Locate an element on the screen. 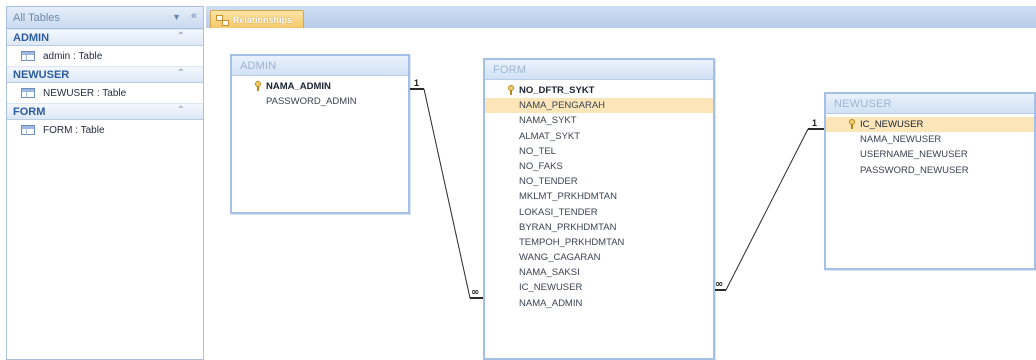 This screenshot has height=360, width=1036. tab-strip: Relationships is located at coordinates (621, 17).